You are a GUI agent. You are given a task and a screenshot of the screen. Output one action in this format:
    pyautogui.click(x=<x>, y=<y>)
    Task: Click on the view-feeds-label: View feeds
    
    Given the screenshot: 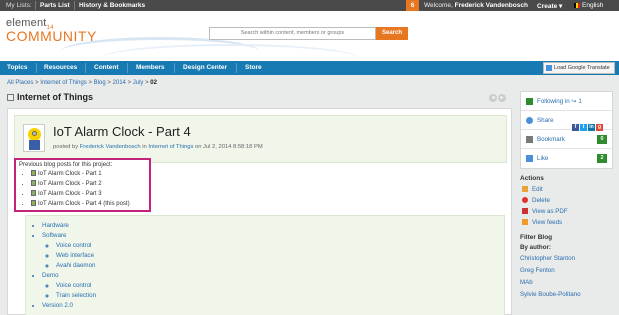 What is the action you would take?
    pyautogui.click(x=547, y=222)
    